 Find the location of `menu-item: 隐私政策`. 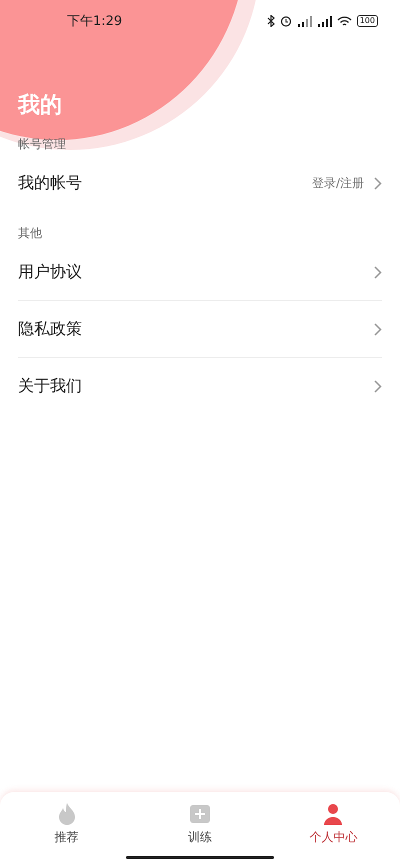

menu-item: 隐私政策 is located at coordinates (200, 329).